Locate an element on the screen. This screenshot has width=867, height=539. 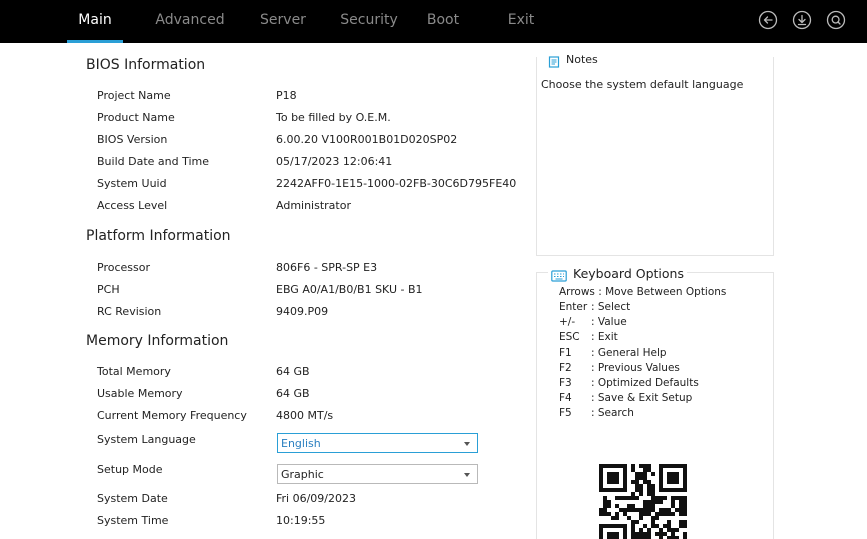
info-label: Access Level is located at coordinates (132, 205).